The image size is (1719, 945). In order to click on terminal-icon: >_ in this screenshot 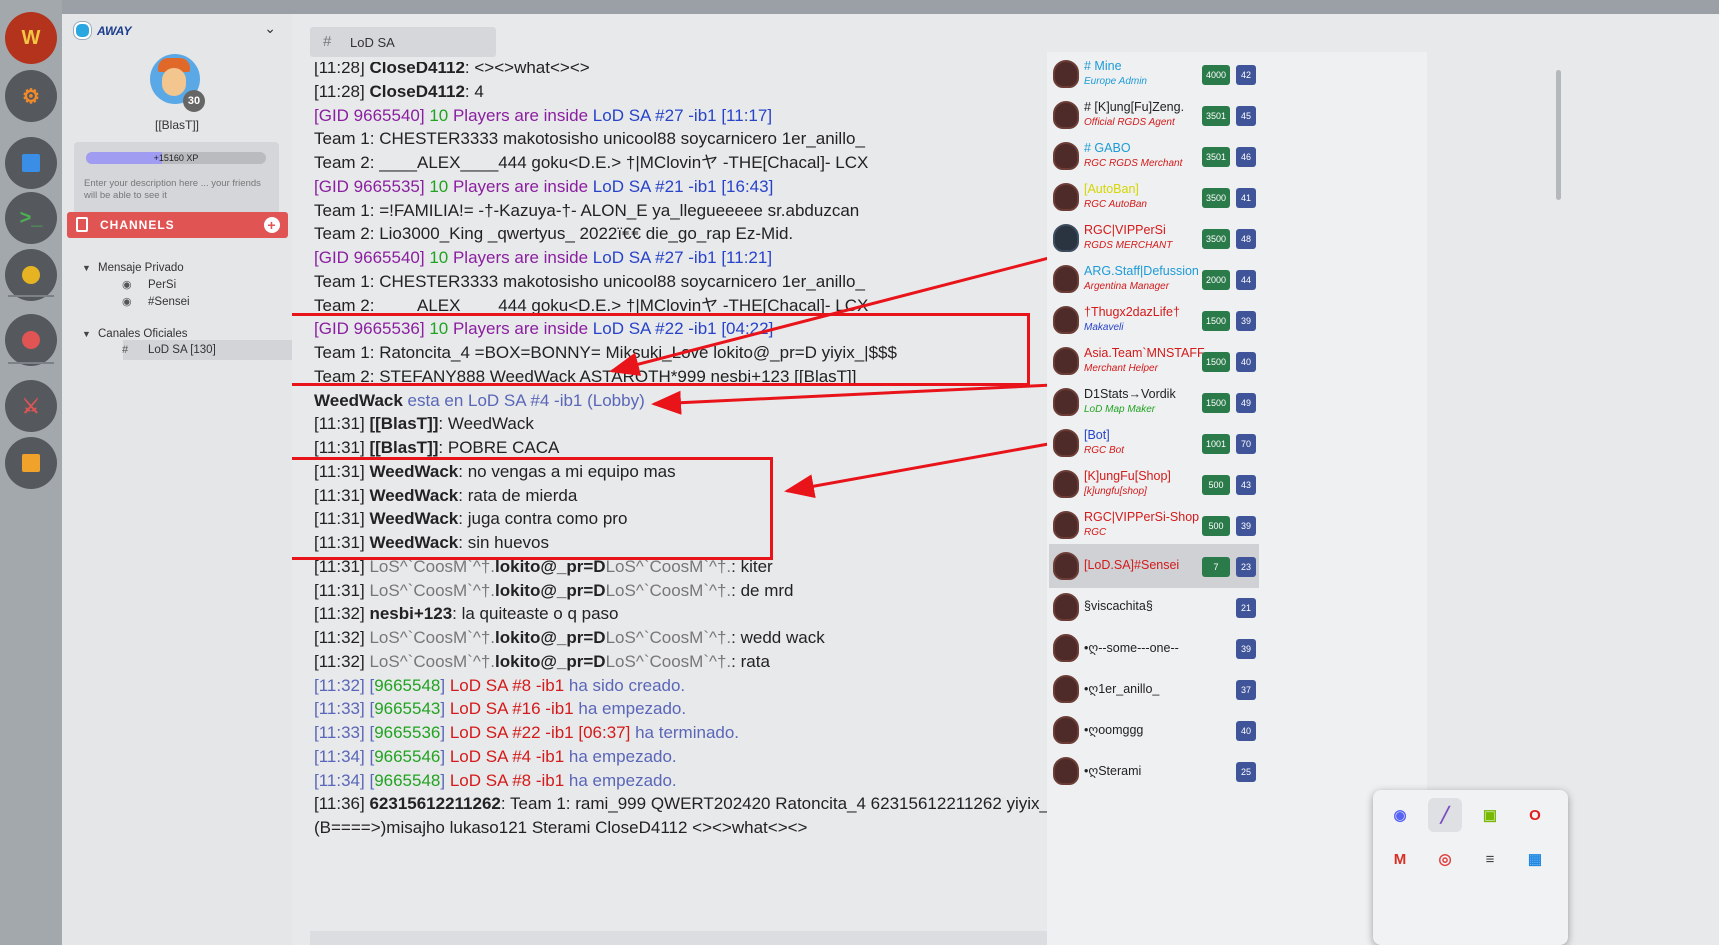, I will do `click(31, 218)`.